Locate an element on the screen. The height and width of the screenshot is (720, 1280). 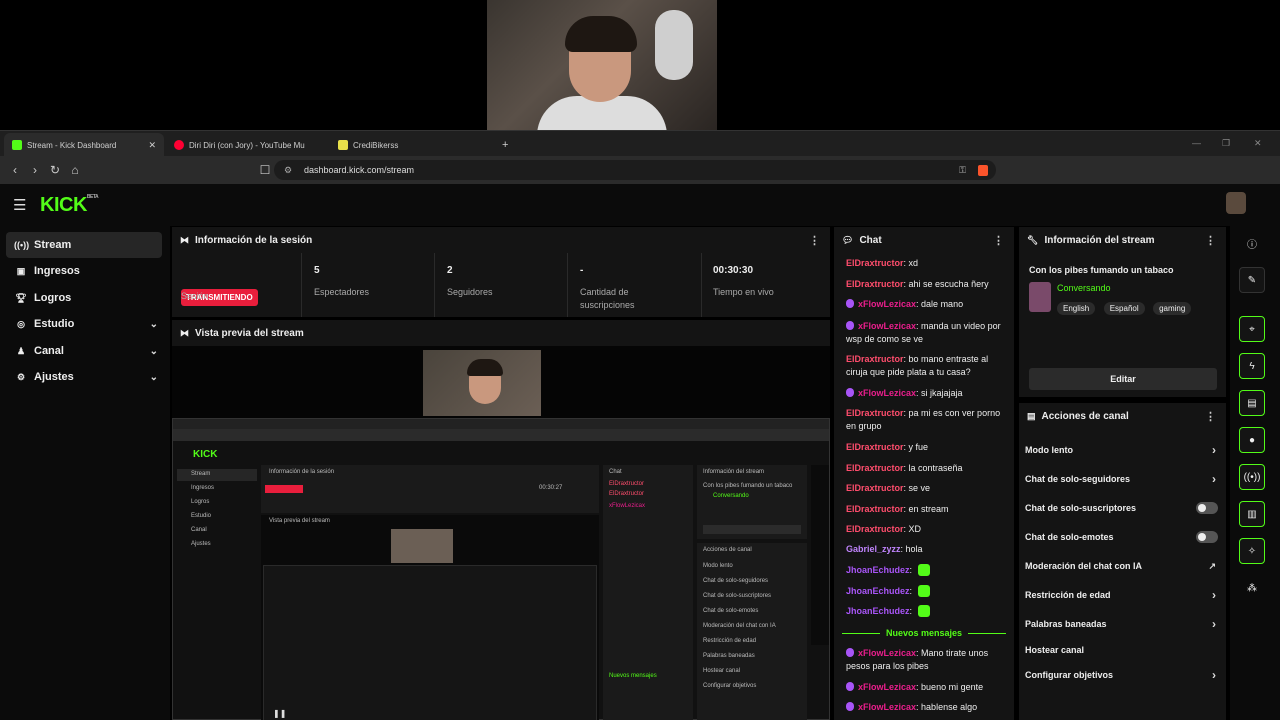
edit-stream-button: Editar is located at coordinates (1123, 379).